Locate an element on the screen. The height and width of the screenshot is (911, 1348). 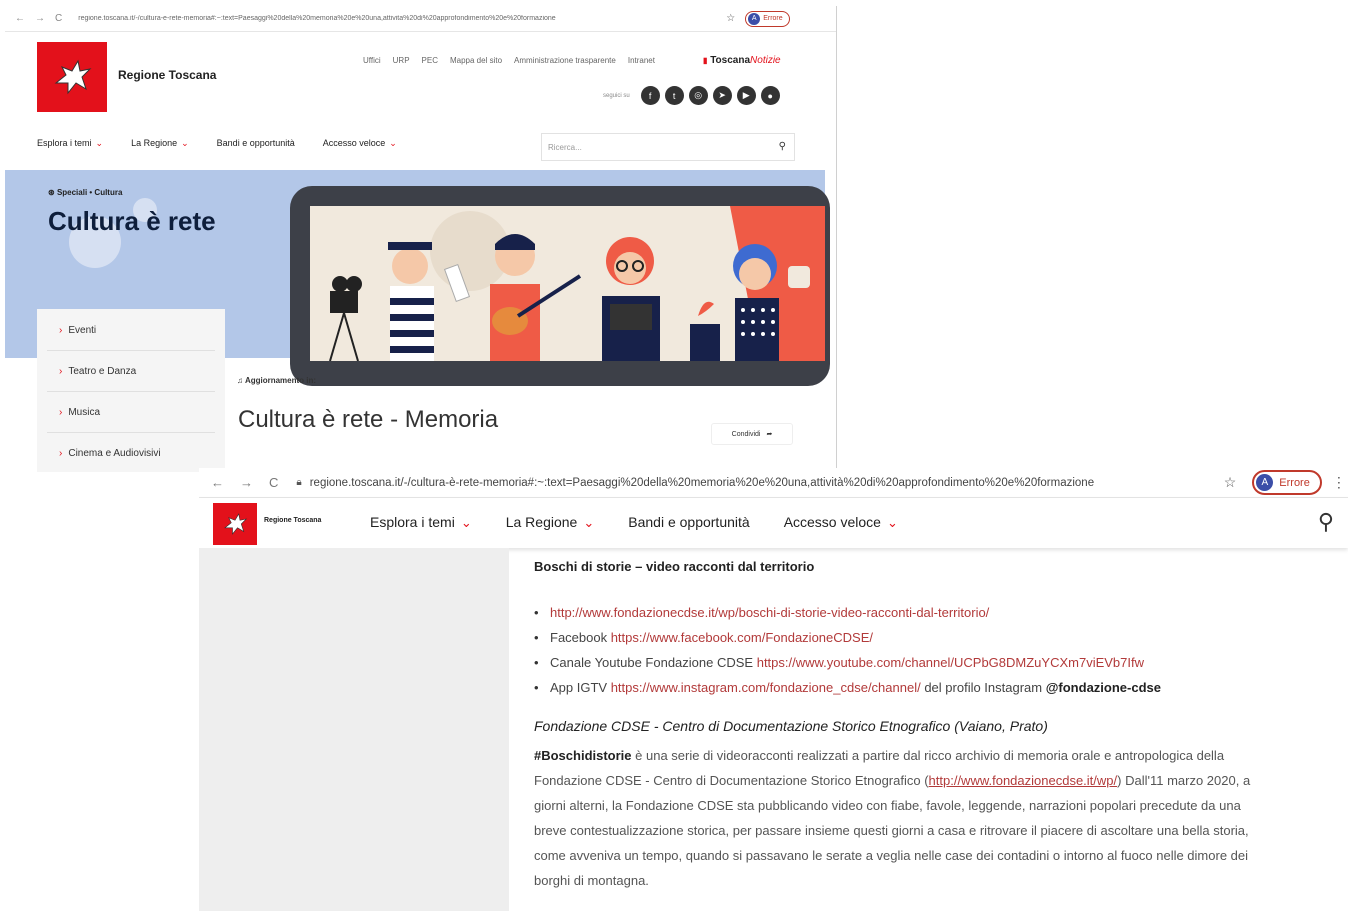
bell-icon: ♫ is located at coordinates (240, 380).